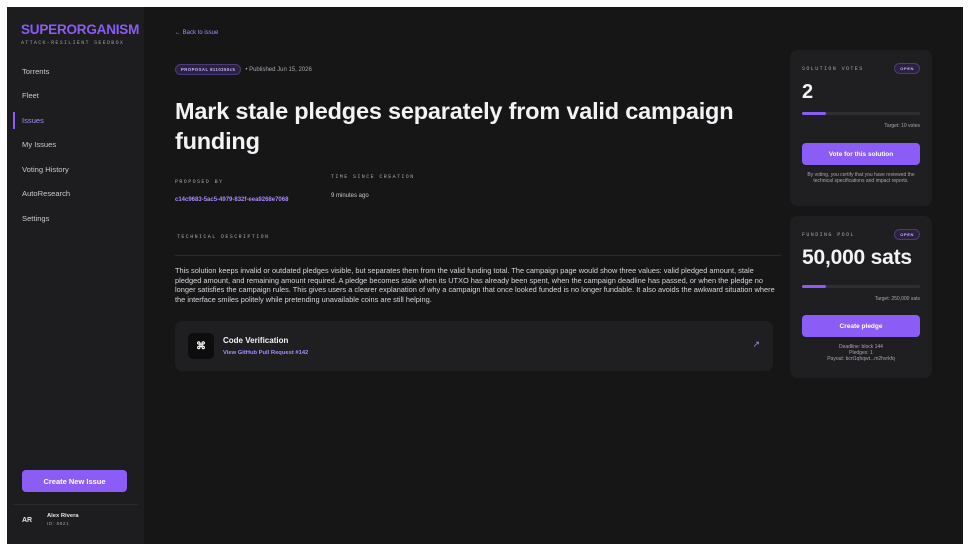  What do you see at coordinates (373, 177) in the screenshot?
I see `time-since-creation-label: TIME SINCE CREATION` at bounding box center [373, 177].